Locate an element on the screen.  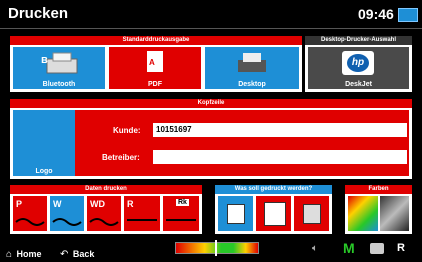
deskjet-button: hp DeskJet is located at coordinates (358, 68).